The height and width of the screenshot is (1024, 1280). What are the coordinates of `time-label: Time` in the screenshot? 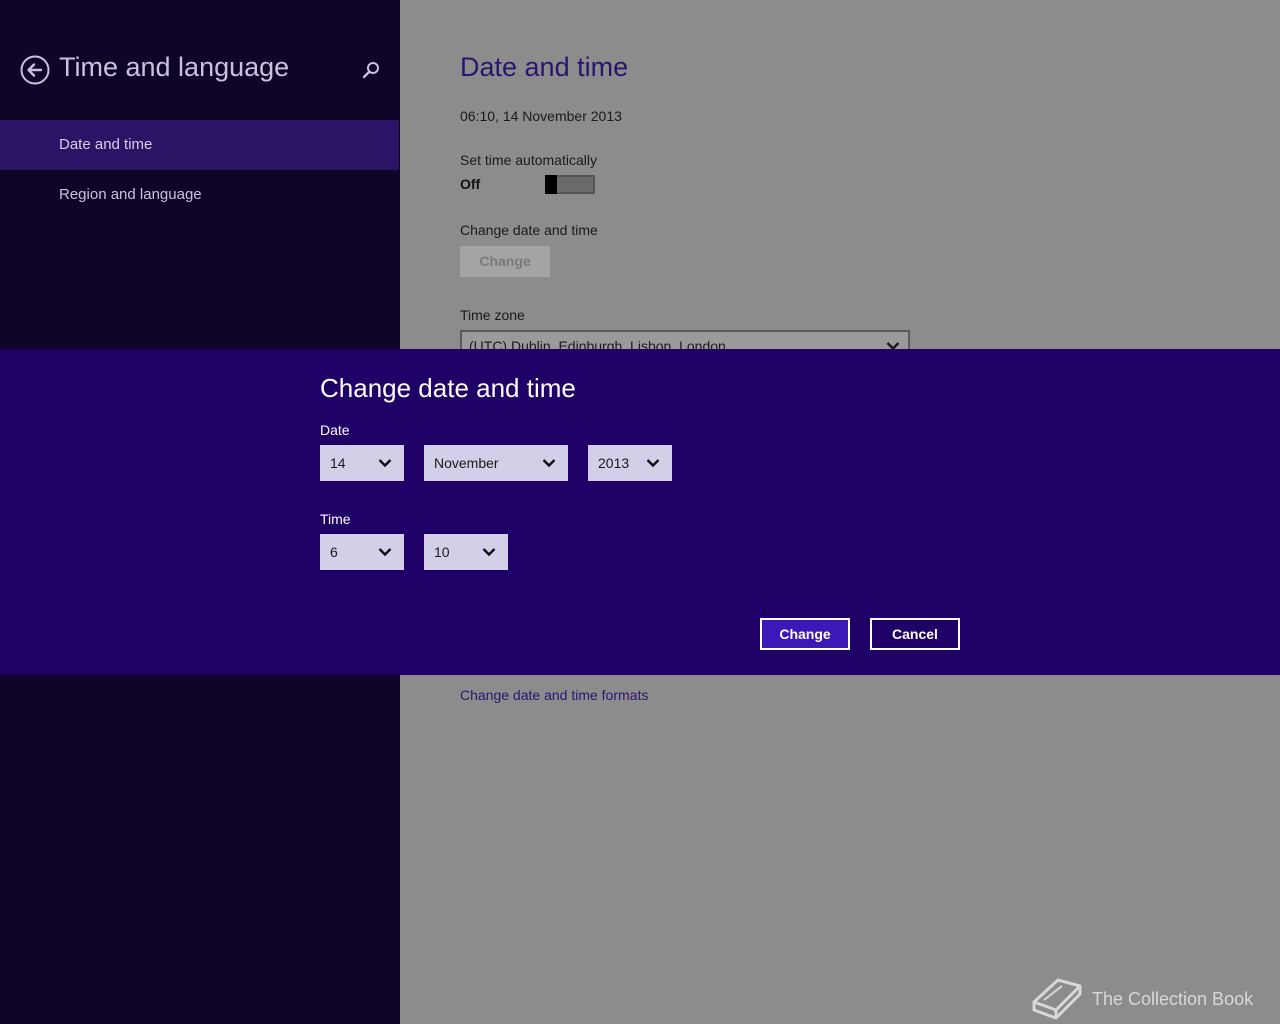 It's located at (335, 519).